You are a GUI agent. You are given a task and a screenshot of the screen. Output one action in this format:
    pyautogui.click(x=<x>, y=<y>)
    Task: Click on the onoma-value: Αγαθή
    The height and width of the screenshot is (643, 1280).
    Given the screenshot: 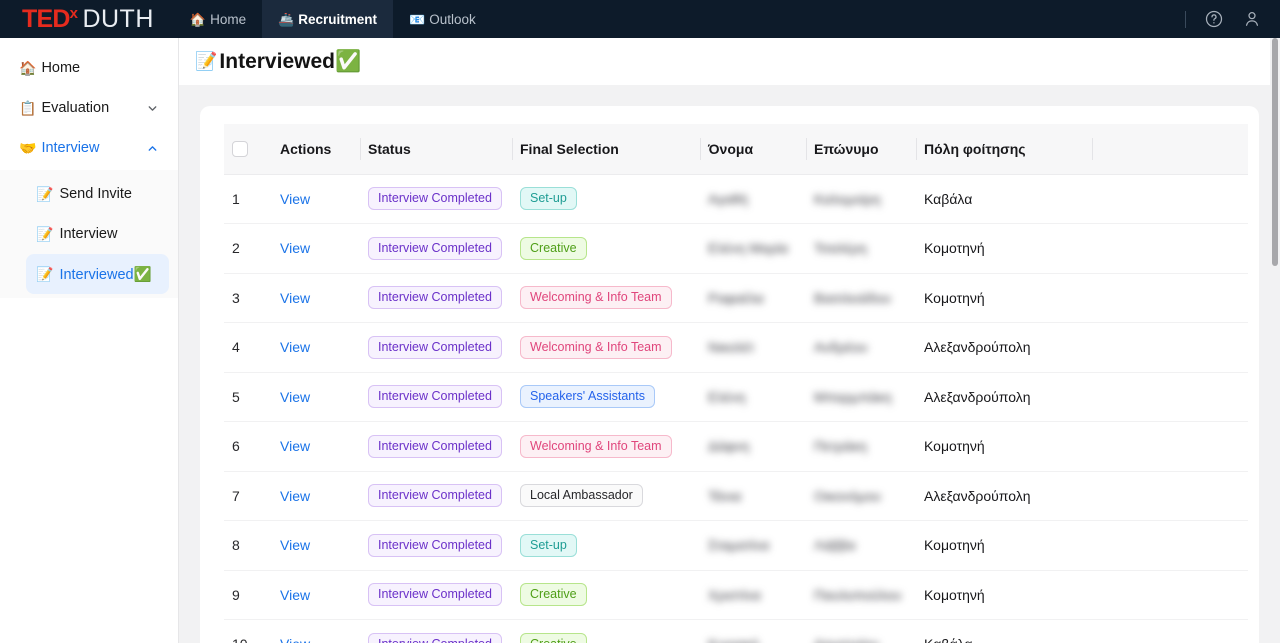 What is the action you would take?
    pyautogui.click(x=728, y=198)
    